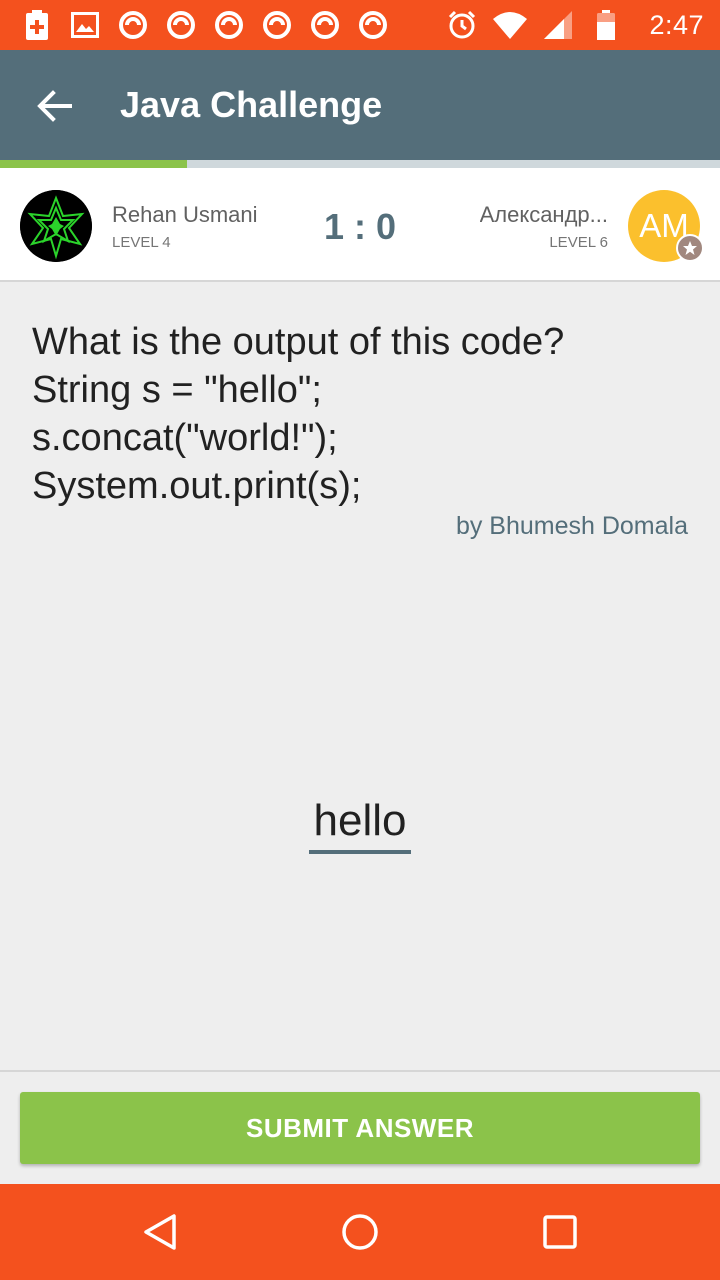 The height and width of the screenshot is (1280, 720). What do you see at coordinates (141, 242) in the screenshot?
I see `player-level-left: LEVEL 4` at bounding box center [141, 242].